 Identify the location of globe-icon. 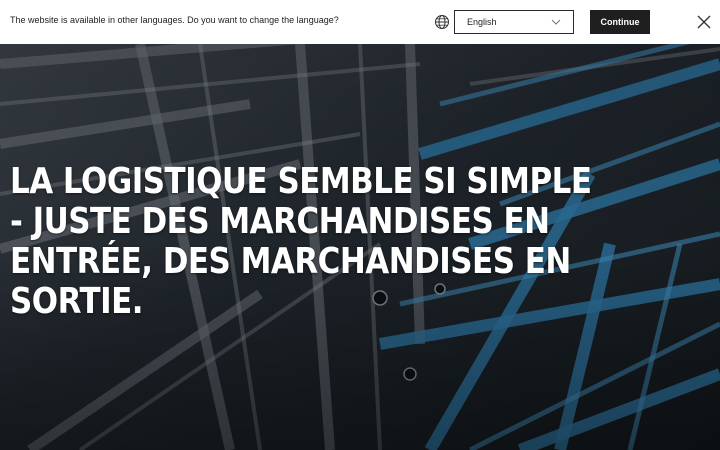
(442, 22).